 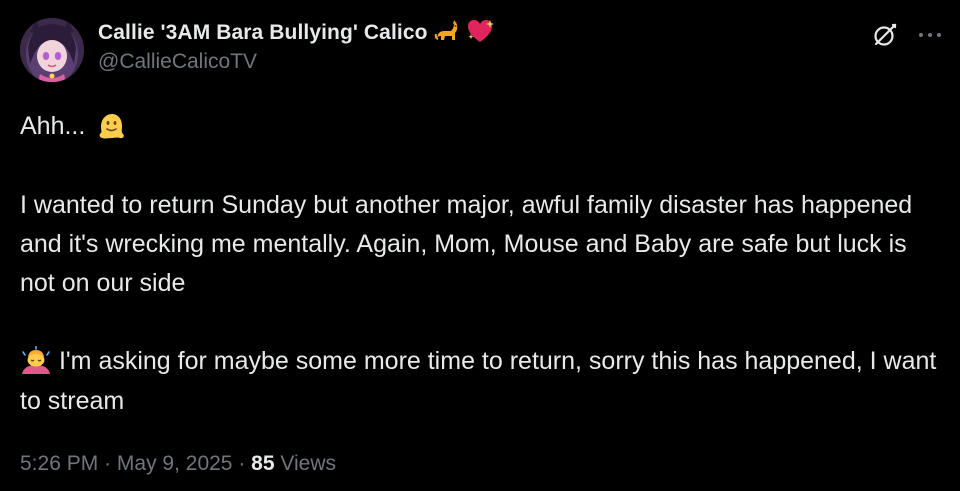 I want to click on tweet-meta: 5:26 PM · May 9, 2025 · 85 Views, so click(x=178, y=464).